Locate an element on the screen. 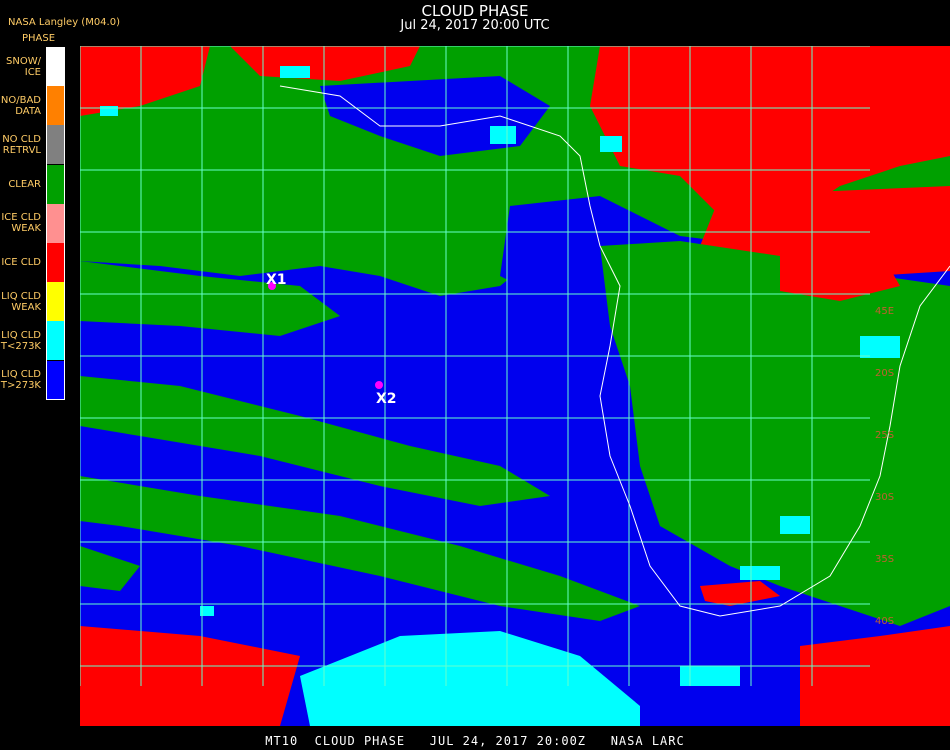  legend-item: ICE CLD is located at coordinates (33, 262).